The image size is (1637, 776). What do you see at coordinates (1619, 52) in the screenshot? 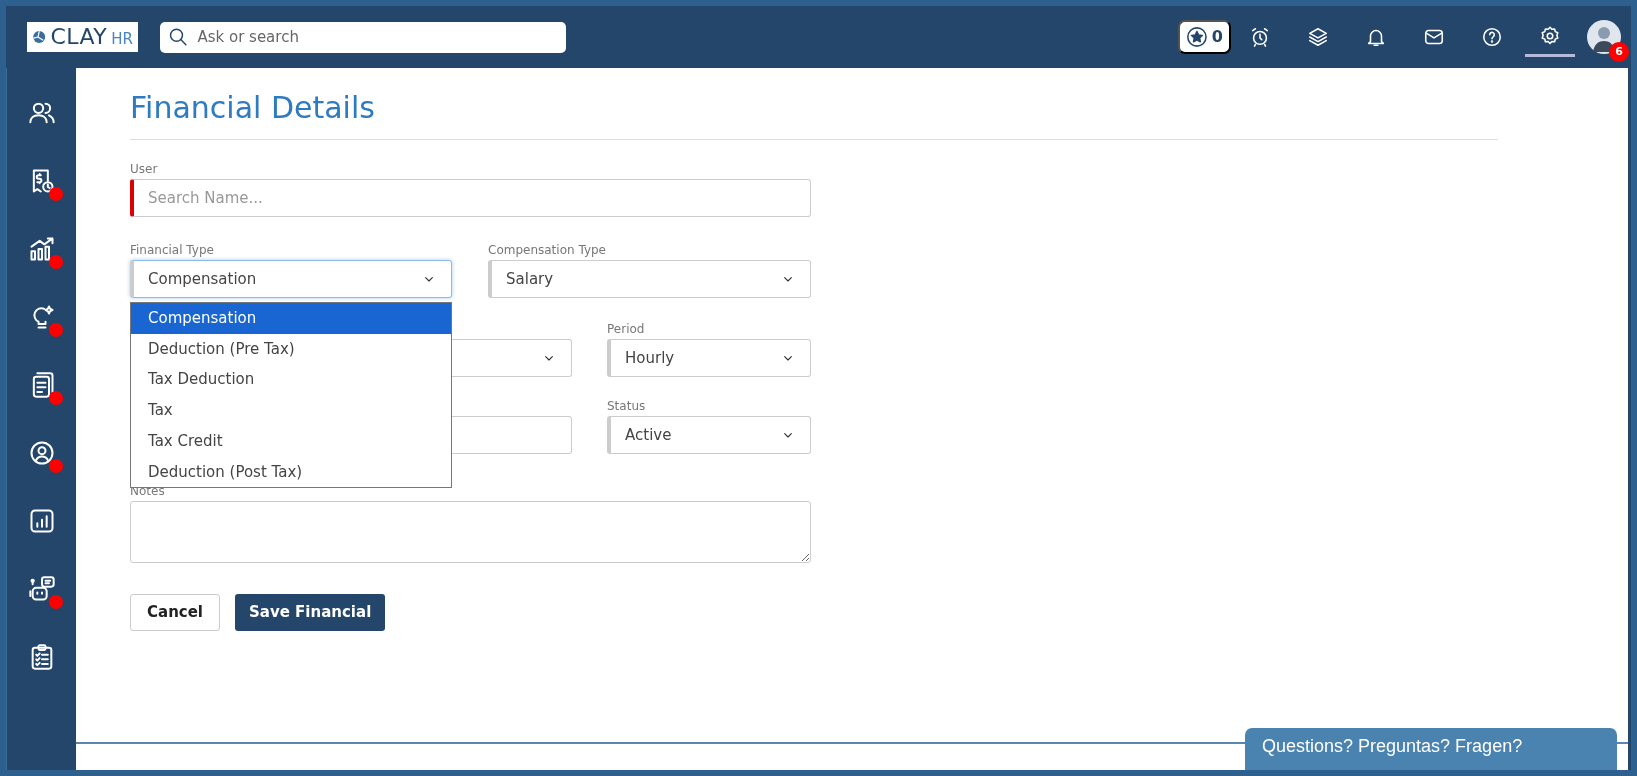
I see `notification-badge: 6` at bounding box center [1619, 52].